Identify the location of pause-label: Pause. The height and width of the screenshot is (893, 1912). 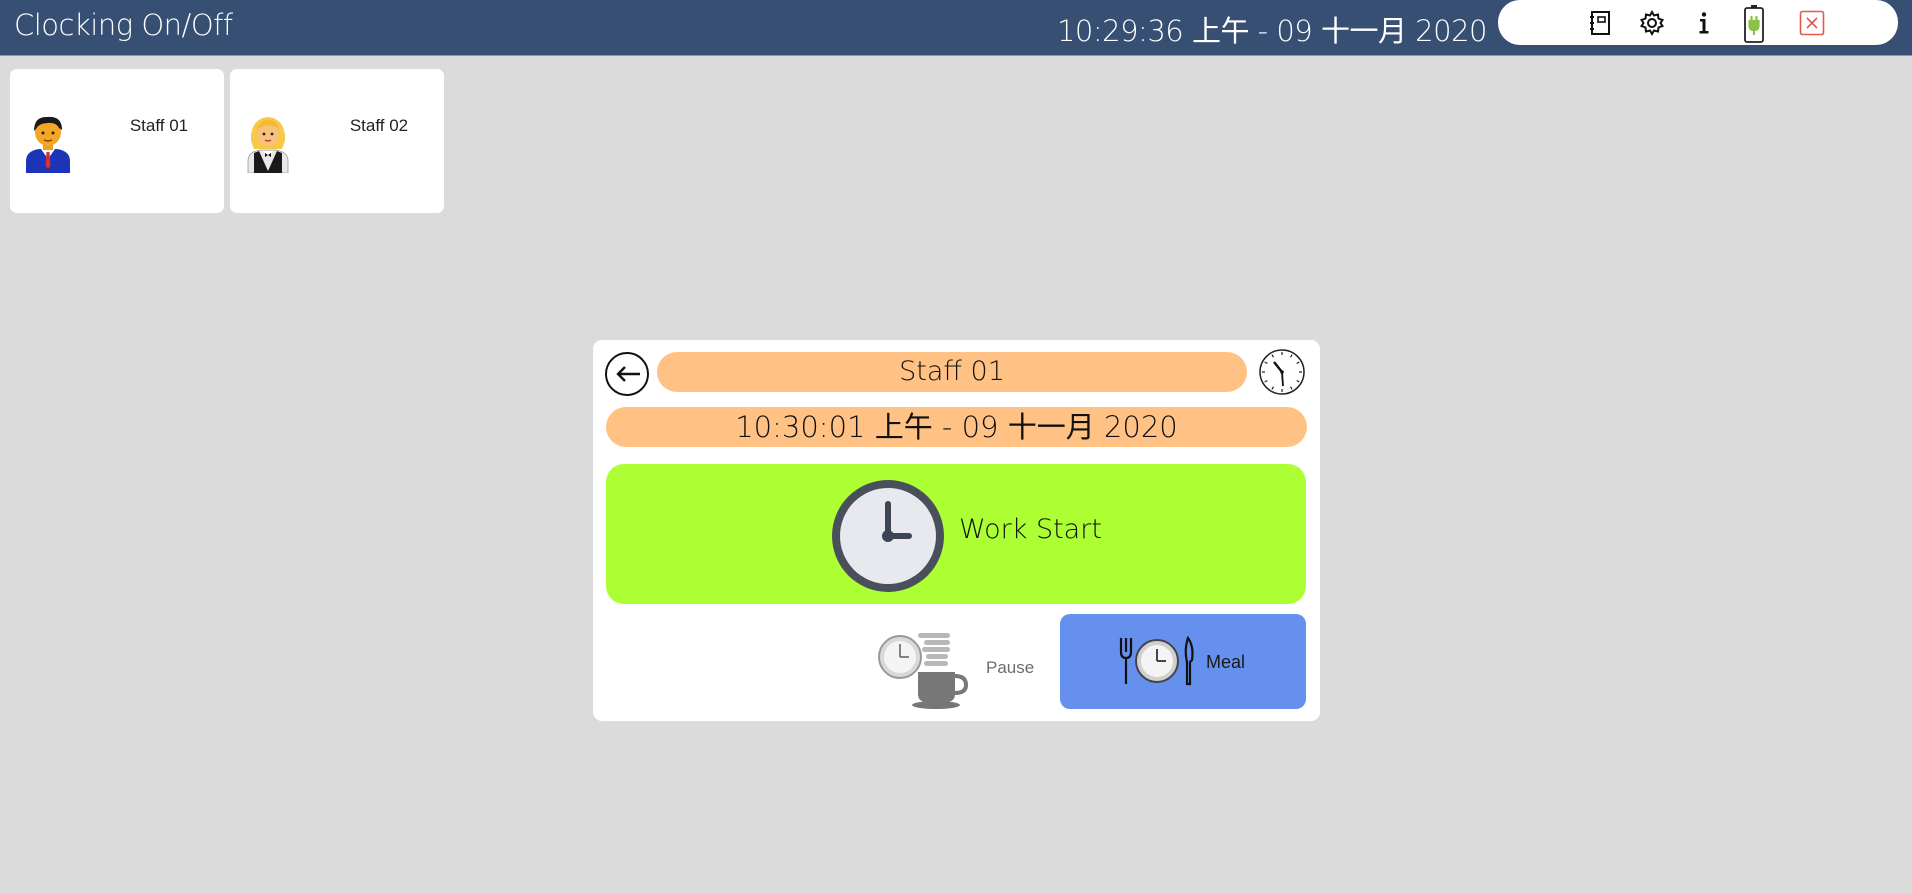
(1010, 667).